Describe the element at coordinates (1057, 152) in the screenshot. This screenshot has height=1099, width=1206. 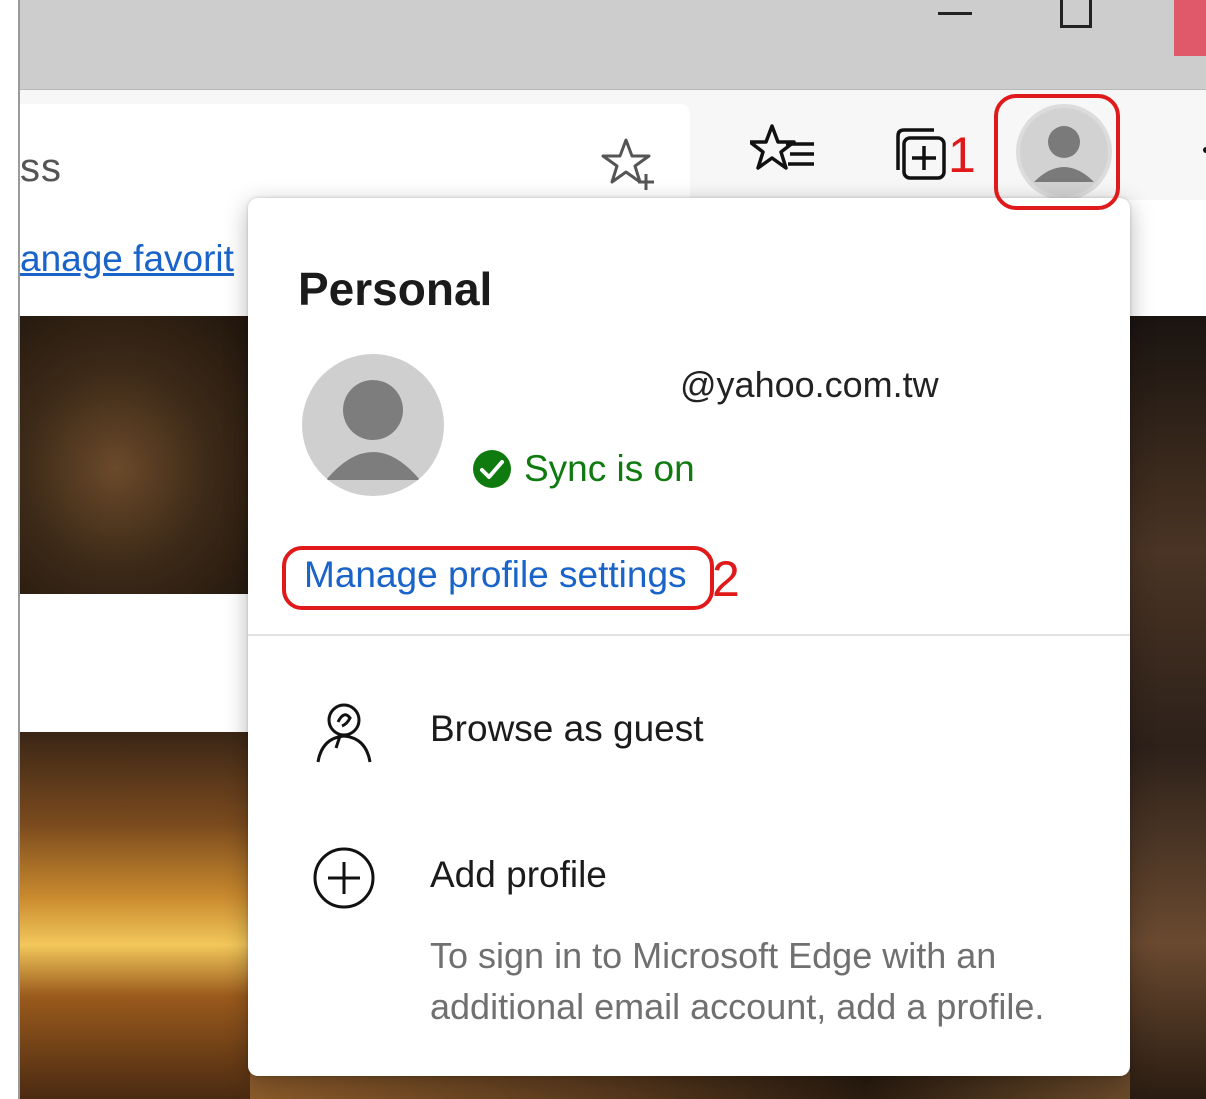
I see `annotation-box-profile-button` at that location.